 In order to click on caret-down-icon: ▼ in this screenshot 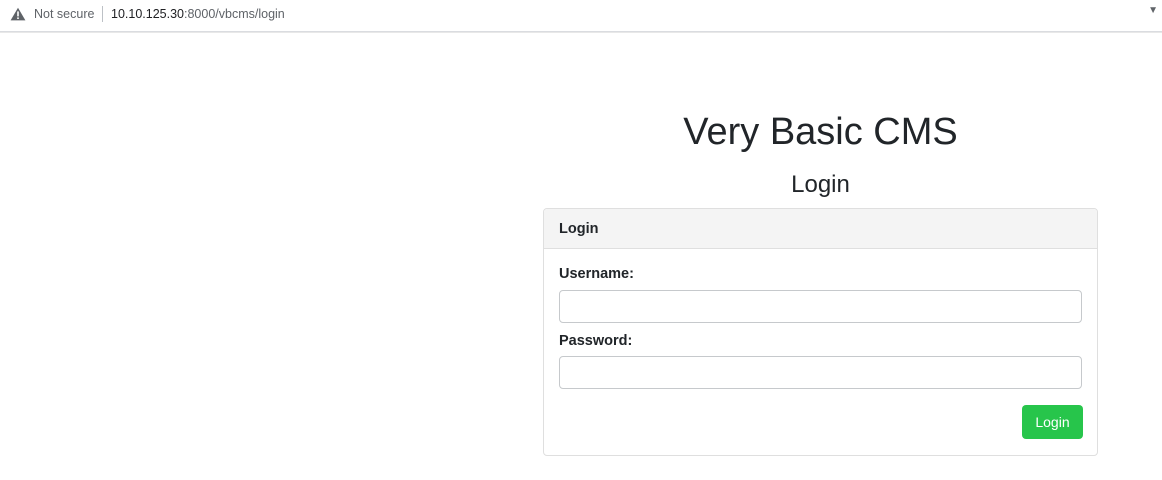, I will do `click(1153, 10)`.